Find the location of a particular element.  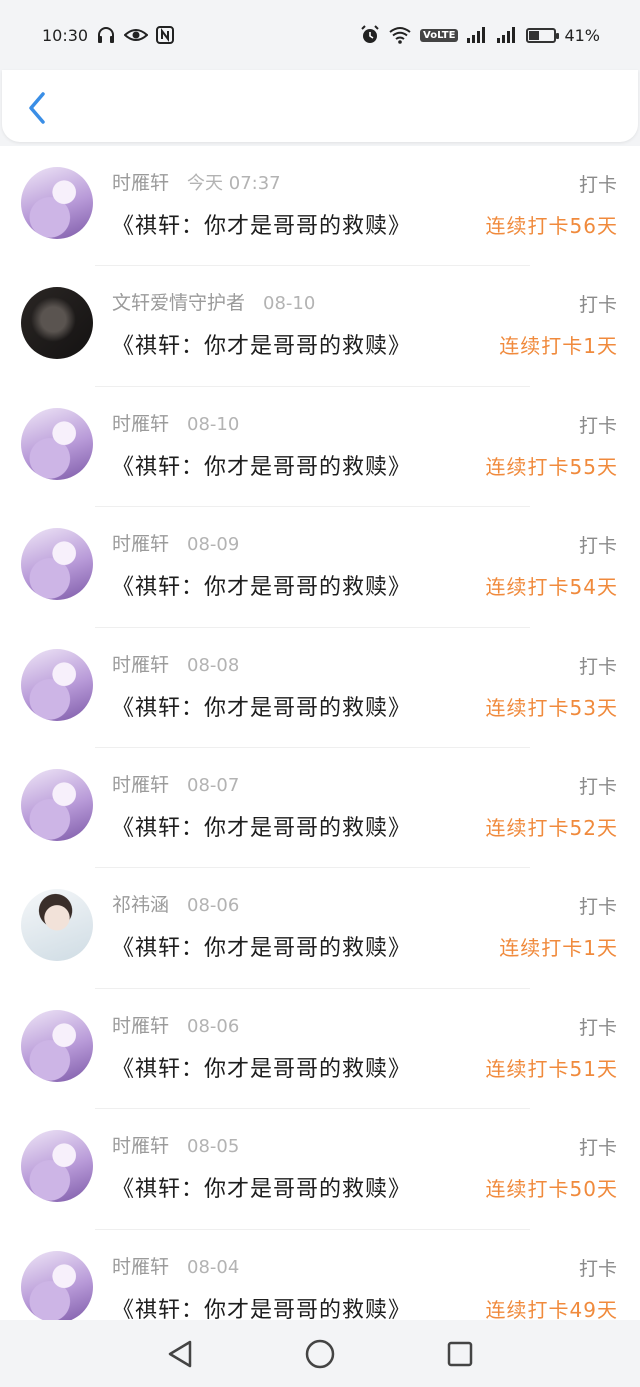

nav-back-button is located at coordinates (180, 1354).